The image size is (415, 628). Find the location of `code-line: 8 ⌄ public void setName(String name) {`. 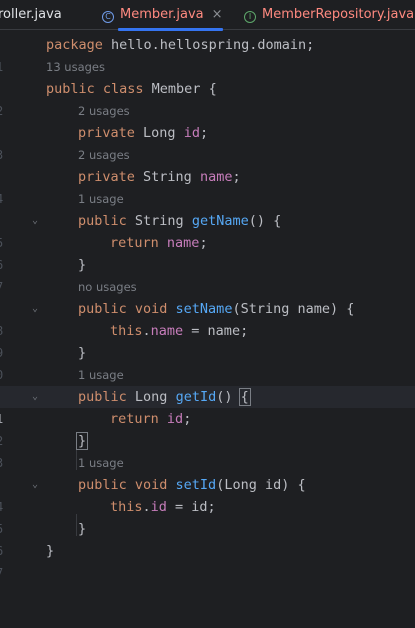

code-line: 8 ⌄ public void setName(String name) { is located at coordinates (207, 318).